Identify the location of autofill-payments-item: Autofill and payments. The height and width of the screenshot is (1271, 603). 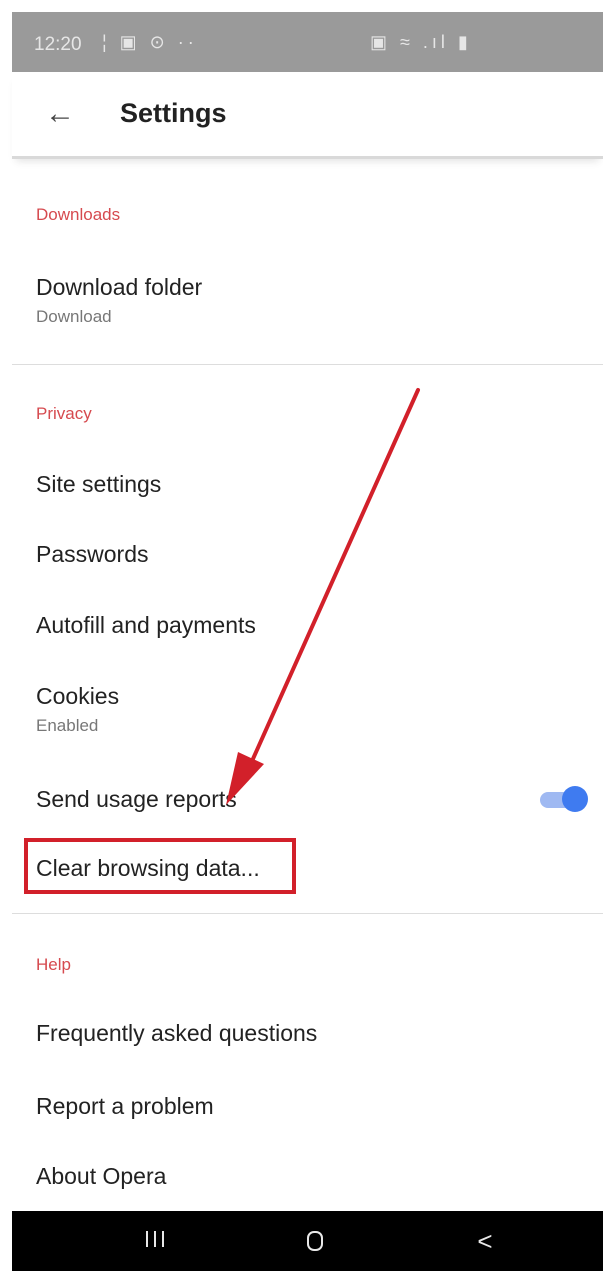
(309, 625).